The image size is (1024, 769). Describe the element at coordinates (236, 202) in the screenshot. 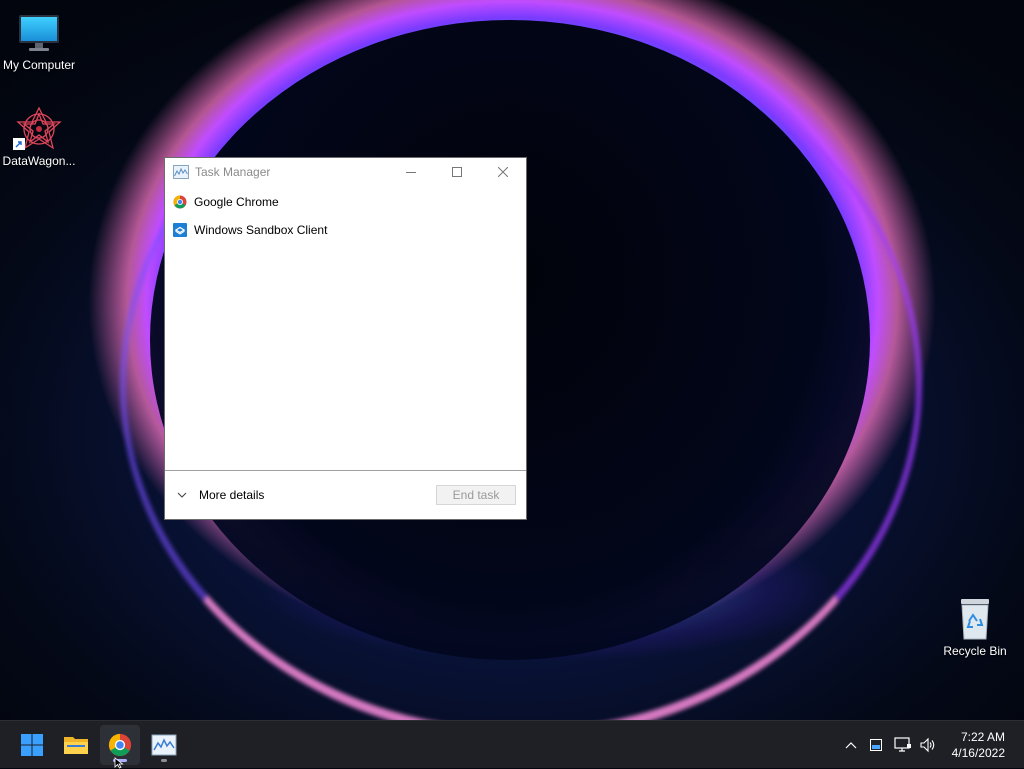

I see `app-name: Google Chrome` at that location.